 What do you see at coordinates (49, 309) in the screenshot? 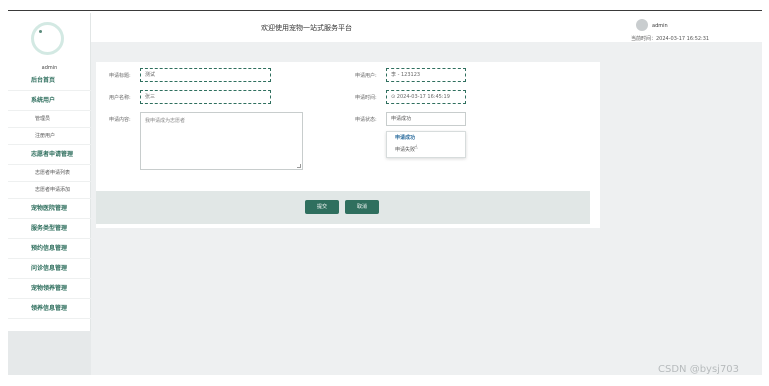
I see `sidebar-item-adoption-info: 领养信息管理` at bounding box center [49, 309].